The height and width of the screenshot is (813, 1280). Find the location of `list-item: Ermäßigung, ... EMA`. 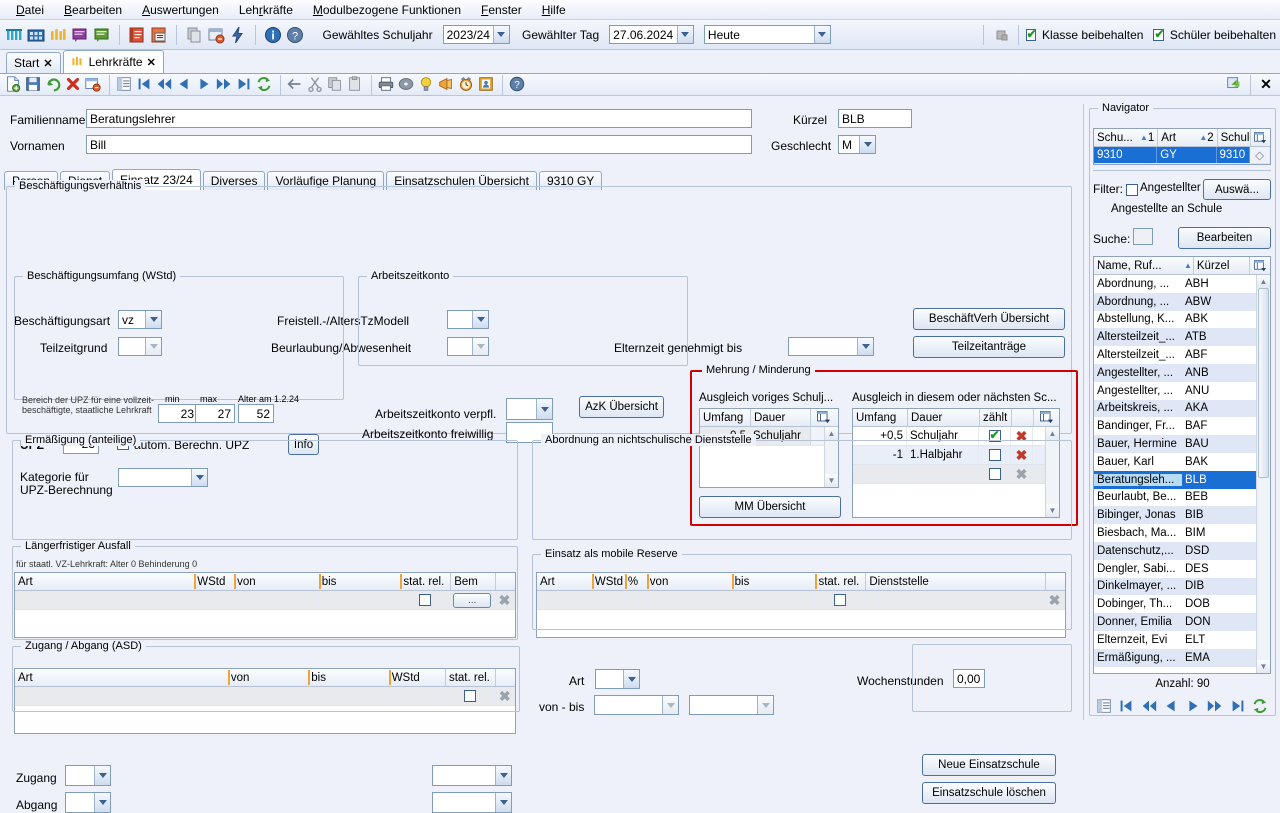

list-item: Ermäßigung, ... EMA is located at coordinates (1175, 657).